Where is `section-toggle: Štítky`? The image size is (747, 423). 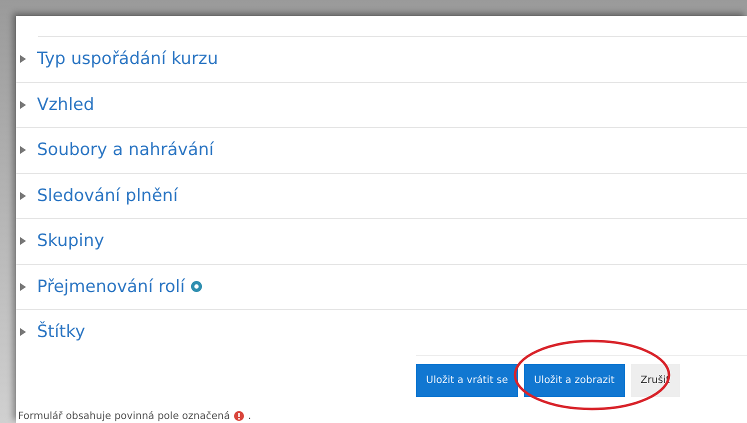
section-toggle: Štítky is located at coordinates (61, 332).